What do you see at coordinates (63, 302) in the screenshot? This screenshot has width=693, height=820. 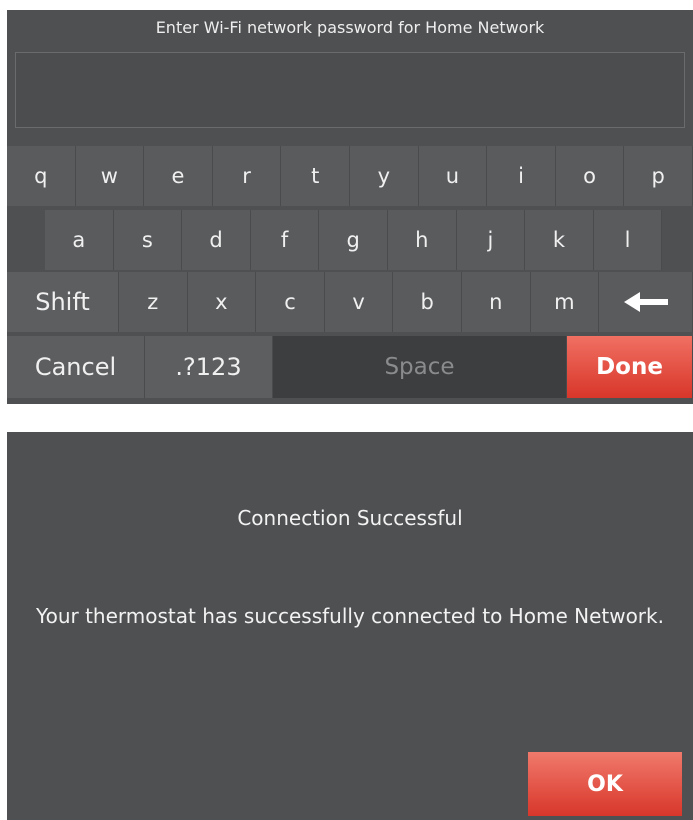 I see `shift-key: Shift` at bounding box center [63, 302].